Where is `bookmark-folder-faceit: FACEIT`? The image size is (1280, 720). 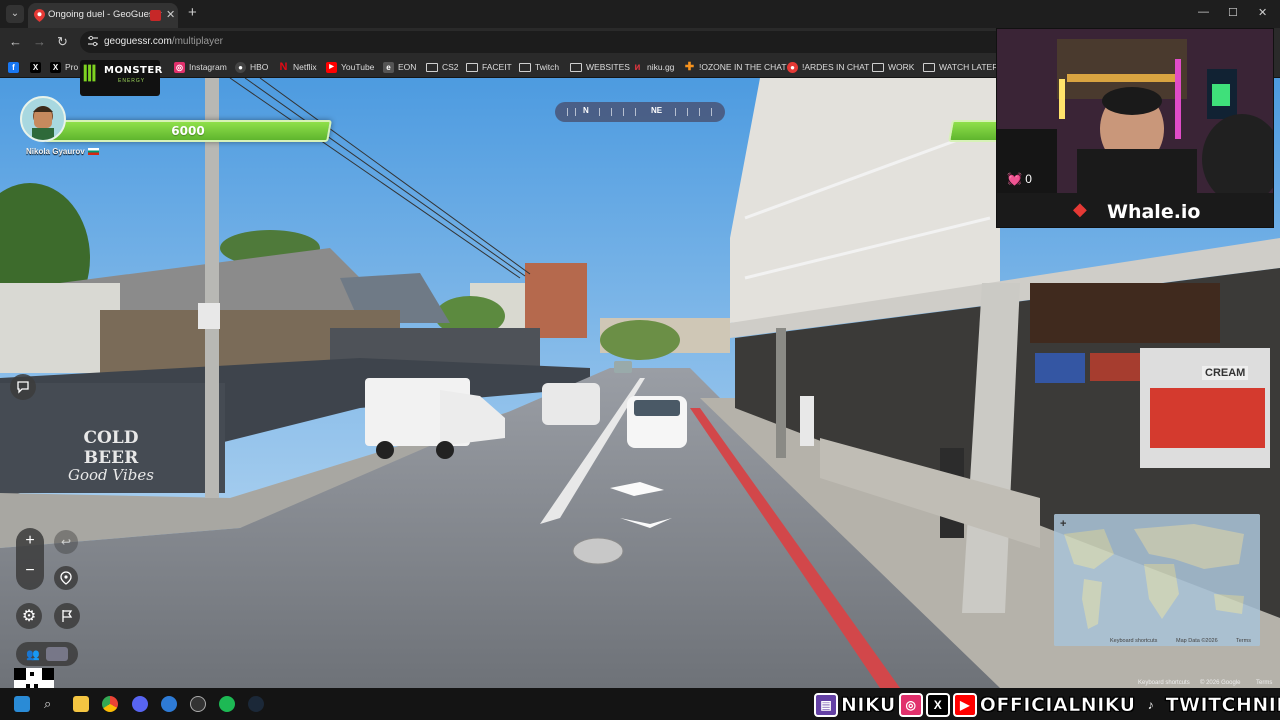 bookmark-folder-faceit: FACEIT is located at coordinates (489, 67).